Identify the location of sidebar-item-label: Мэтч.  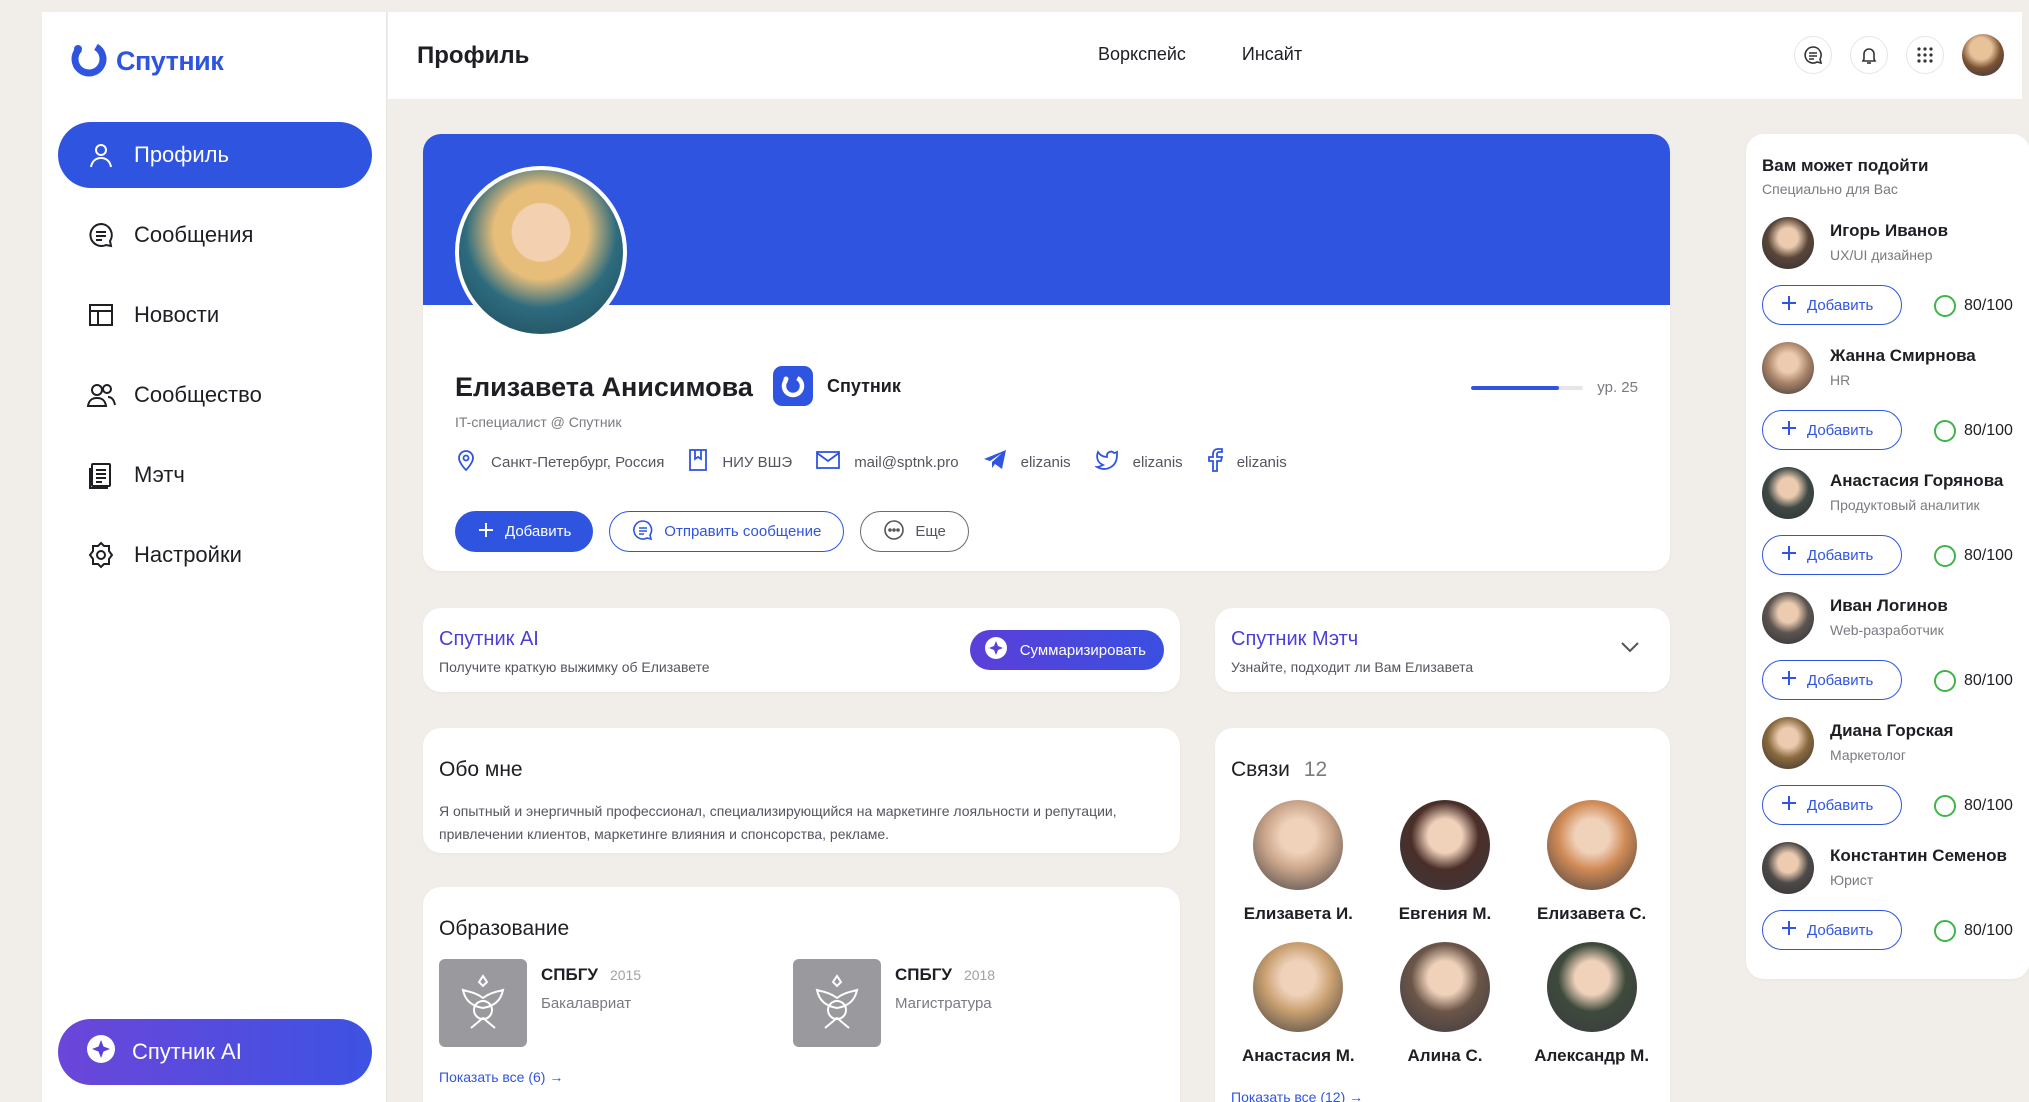
(159, 474).